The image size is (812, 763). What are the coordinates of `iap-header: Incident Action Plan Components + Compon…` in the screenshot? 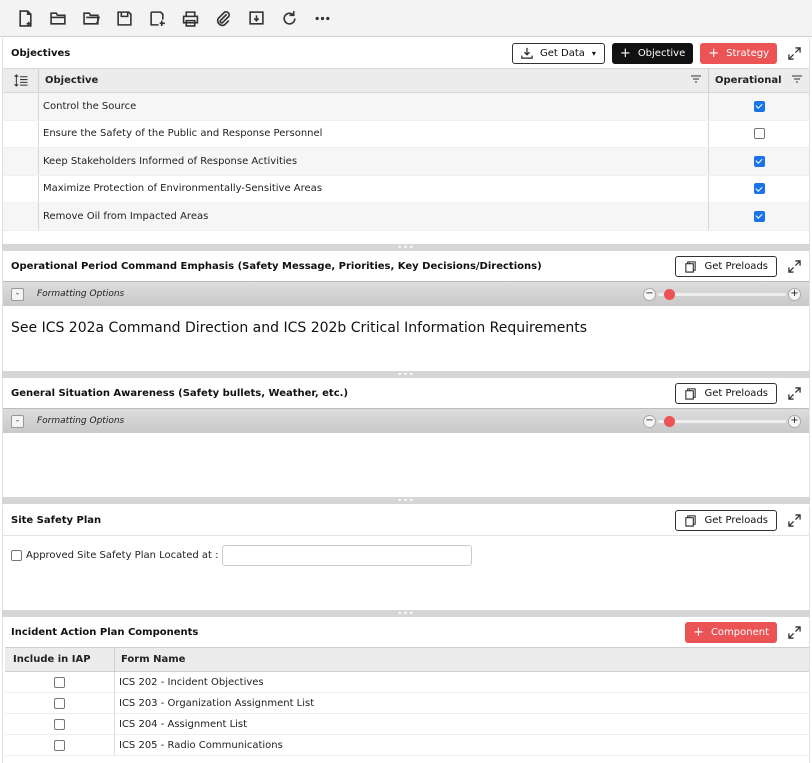 It's located at (406, 632).